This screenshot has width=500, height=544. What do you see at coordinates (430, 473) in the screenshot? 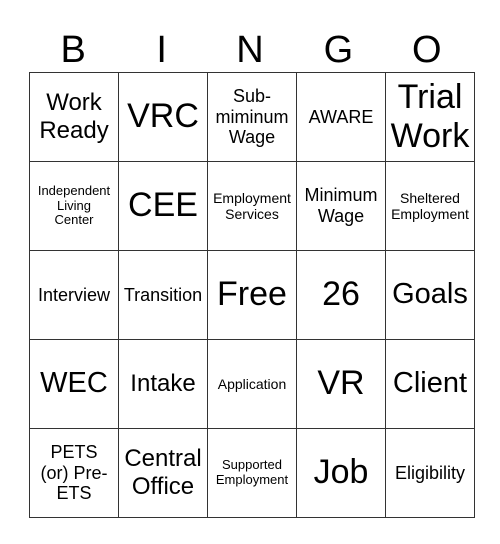
I see `bingo-cell: Eligibility` at bounding box center [430, 473].